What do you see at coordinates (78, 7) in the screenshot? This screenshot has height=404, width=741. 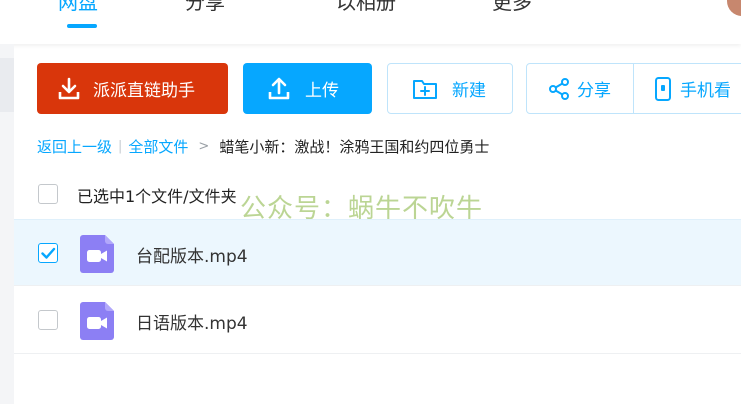 I see `tab-netdisk: 网盘` at bounding box center [78, 7].